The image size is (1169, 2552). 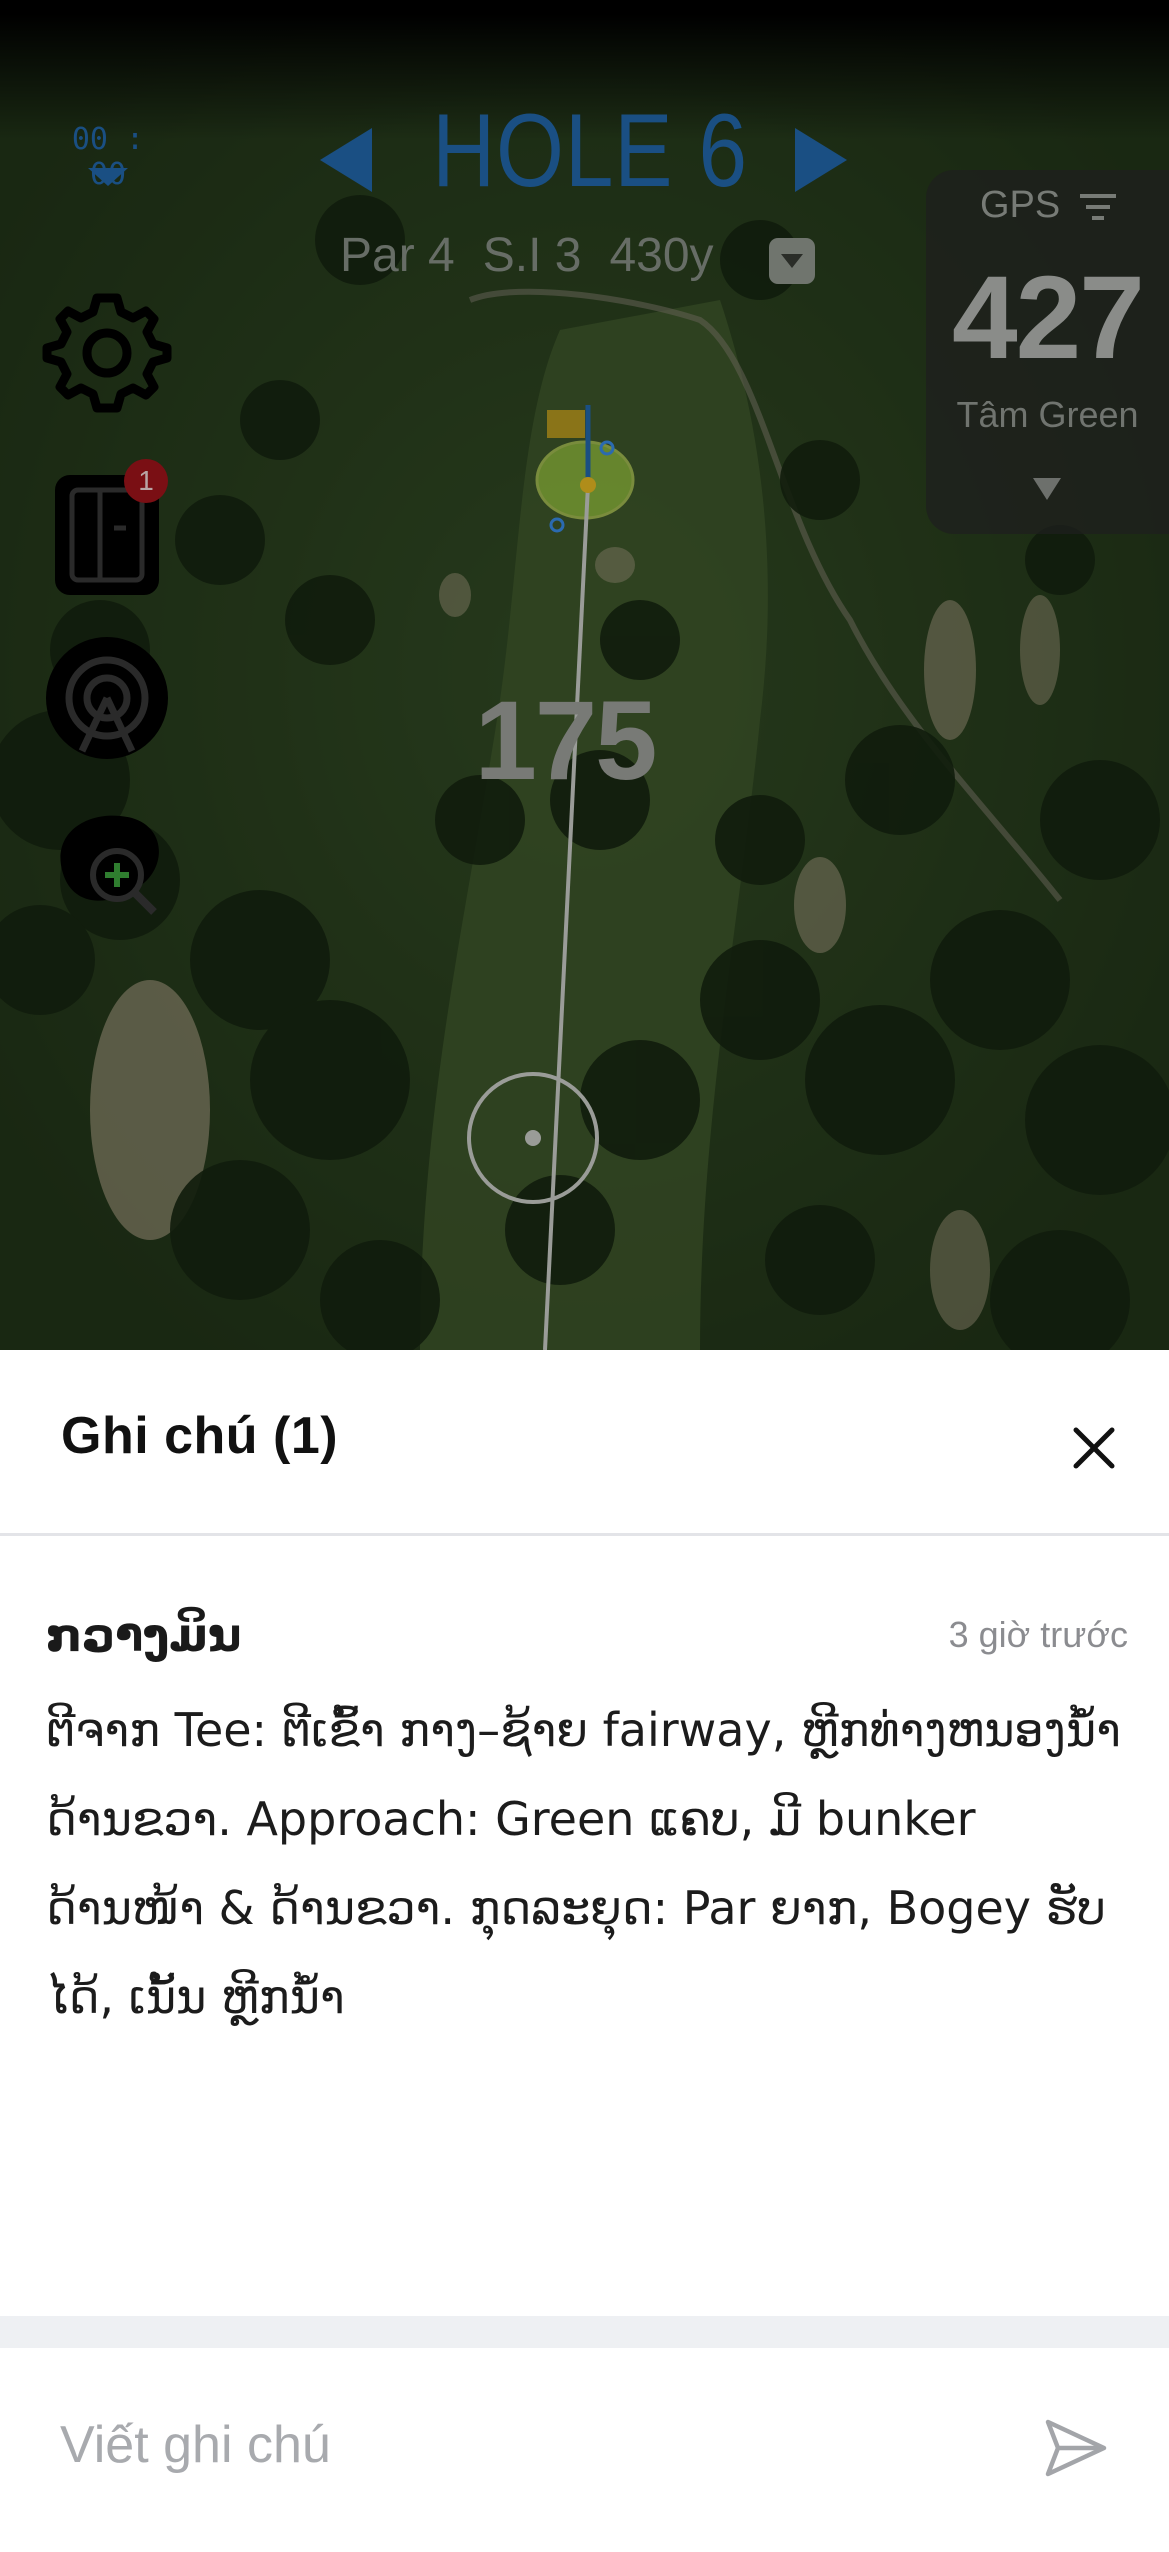 I want to click on gps-label: GPS, so click(x=1020, y=205).